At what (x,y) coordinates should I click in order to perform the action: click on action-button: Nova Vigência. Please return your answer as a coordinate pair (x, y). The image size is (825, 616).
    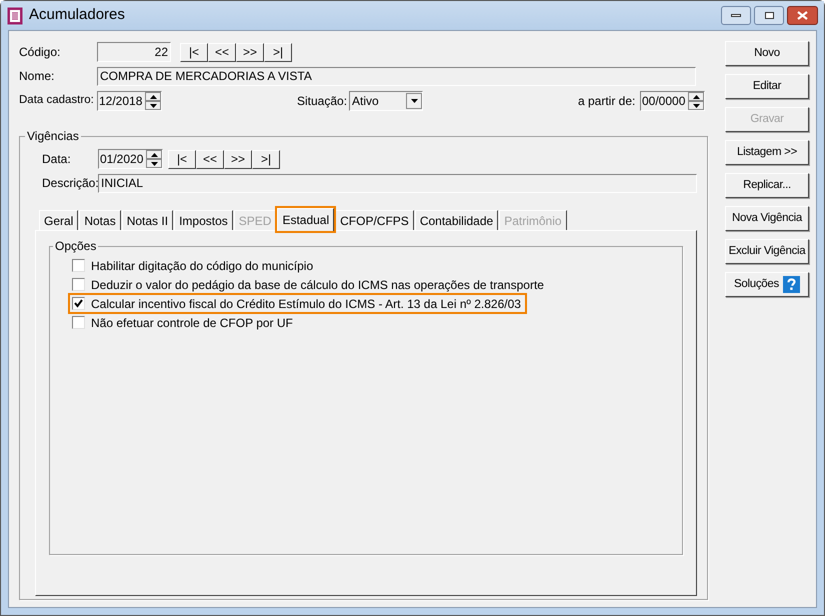
    Looking at the image, I should click on (767, 218).